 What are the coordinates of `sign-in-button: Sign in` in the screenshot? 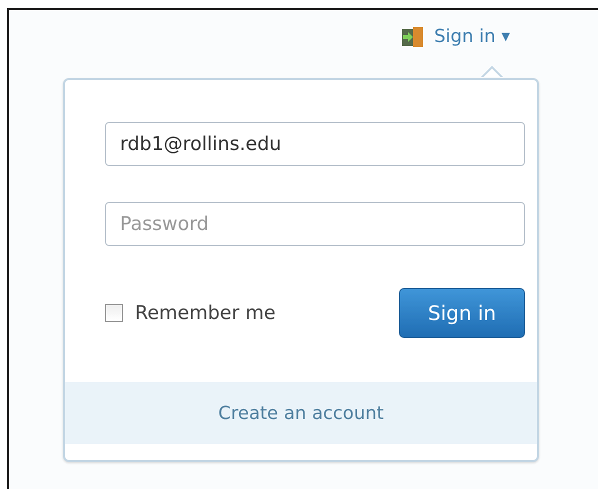 It's located at (462, 313).